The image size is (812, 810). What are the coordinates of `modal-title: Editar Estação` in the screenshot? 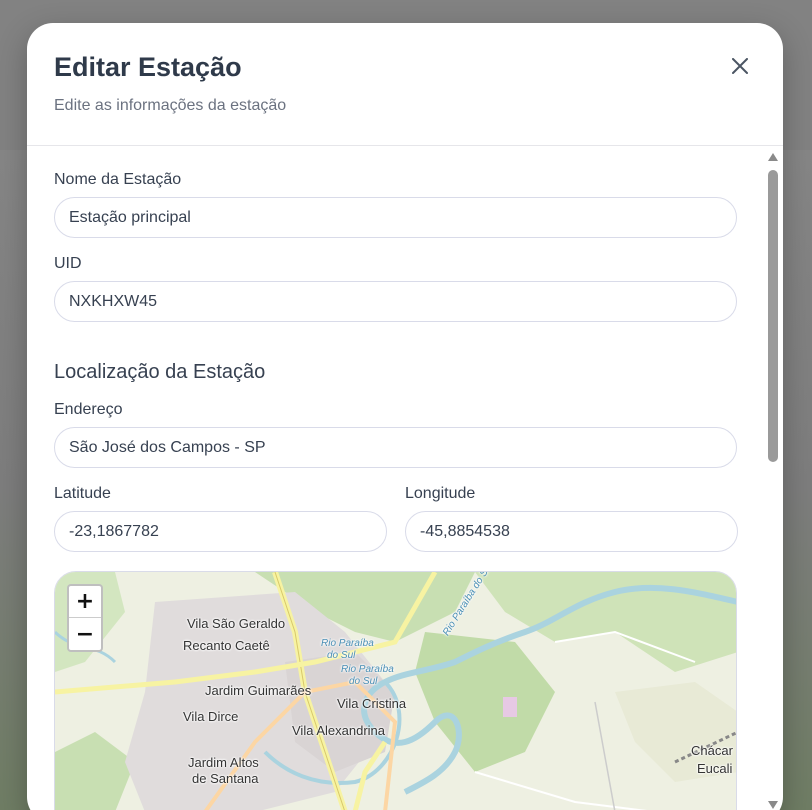 It's located at (148, 67).